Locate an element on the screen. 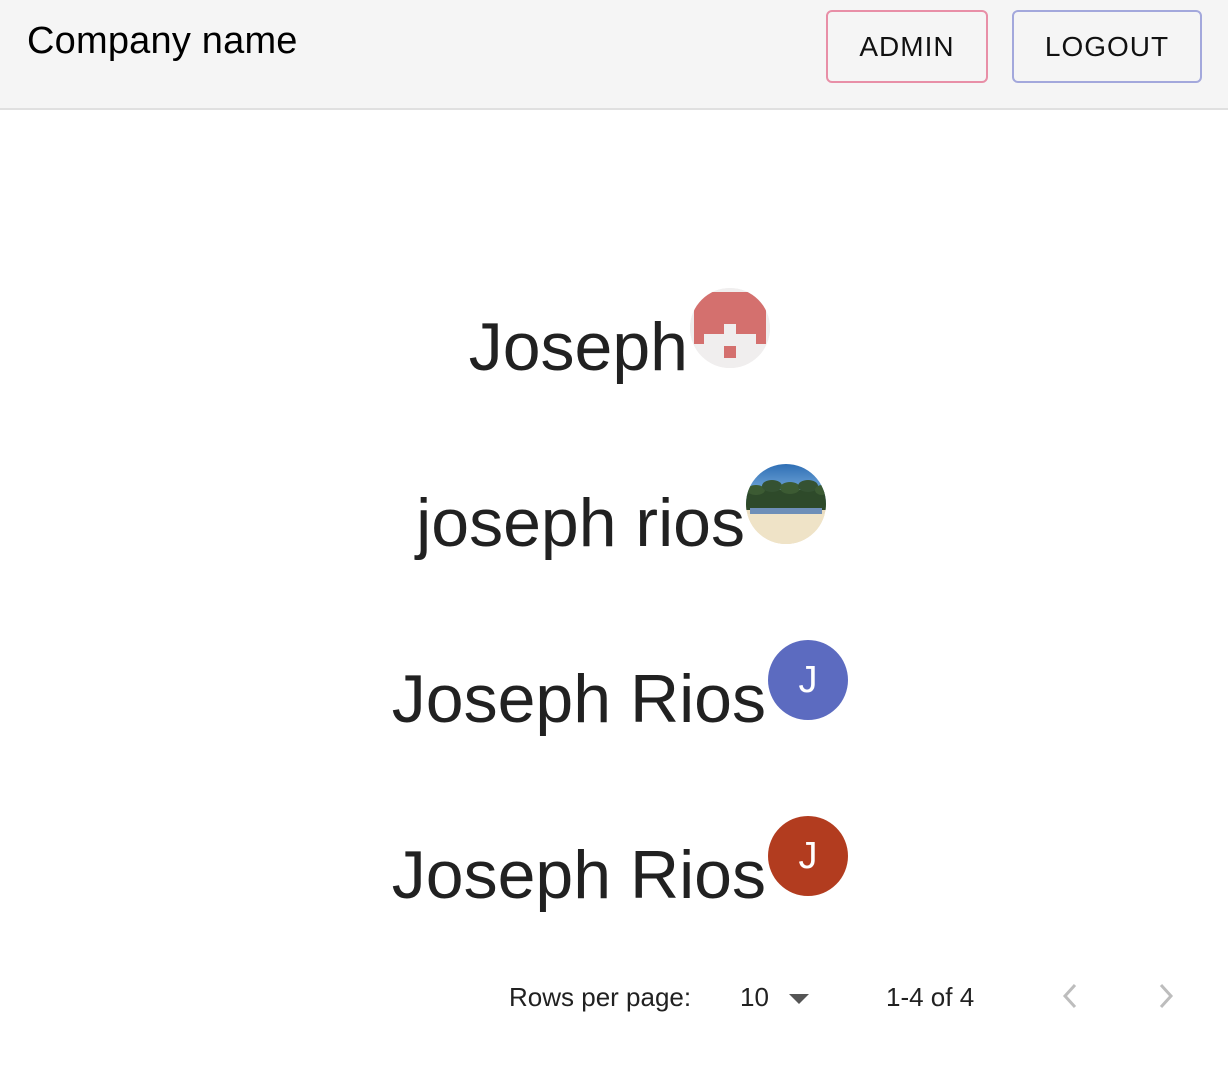  logout-button: LOGOUT is located at coordinates (1107, 46).